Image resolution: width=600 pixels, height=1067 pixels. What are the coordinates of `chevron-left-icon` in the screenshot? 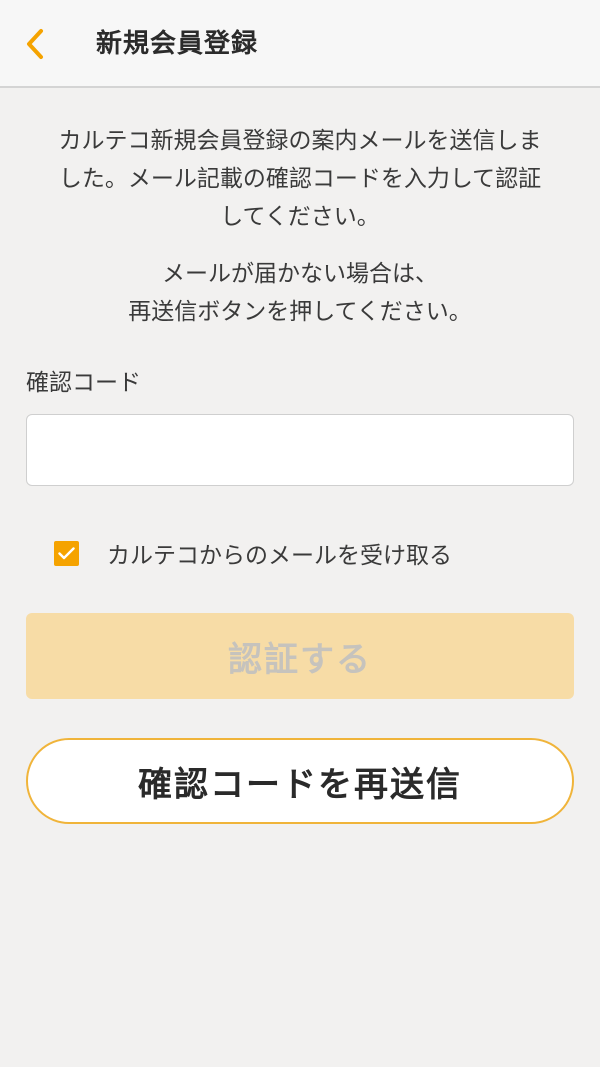 It's located at (35, 44).